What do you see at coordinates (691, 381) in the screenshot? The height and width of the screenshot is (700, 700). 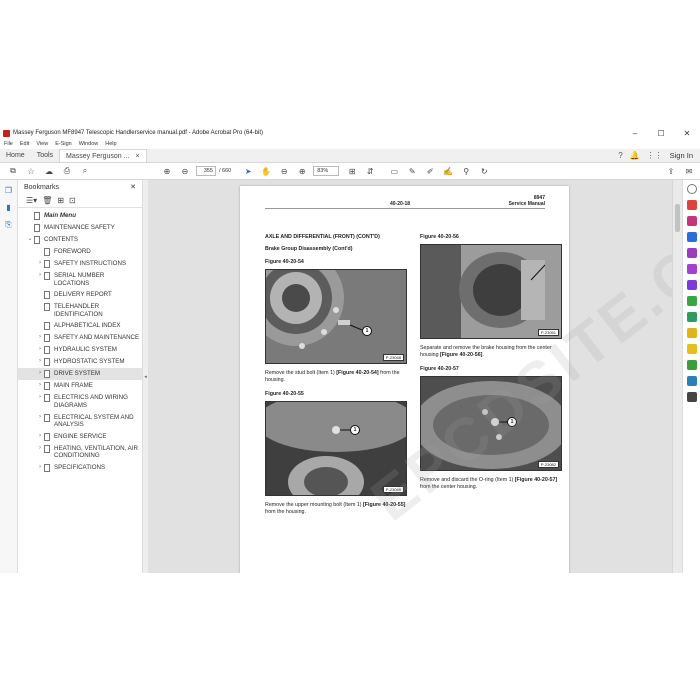 I see `accessibility-tool-icon` at bounding box center [691, 381].